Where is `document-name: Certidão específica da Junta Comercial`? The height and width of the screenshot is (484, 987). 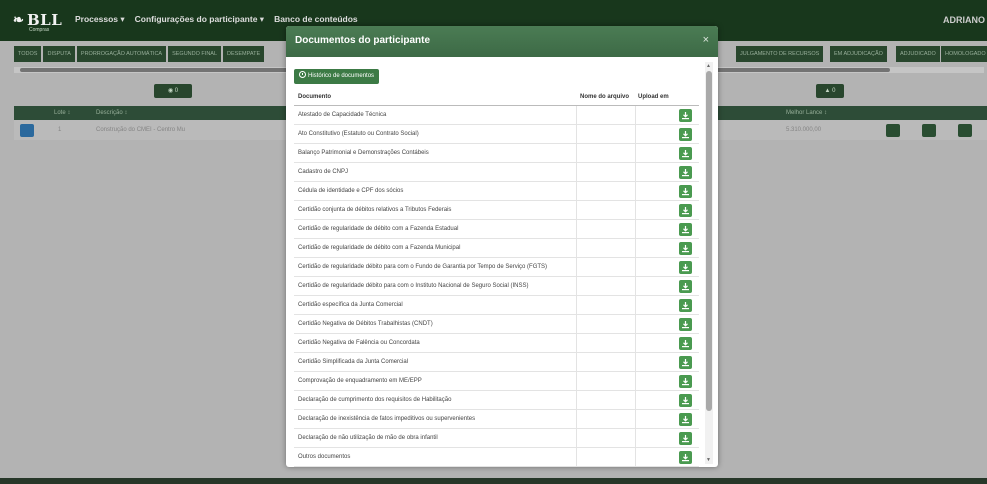
document-name: Certidão específica da Junta Comercial is located at coordinates (350, 305).